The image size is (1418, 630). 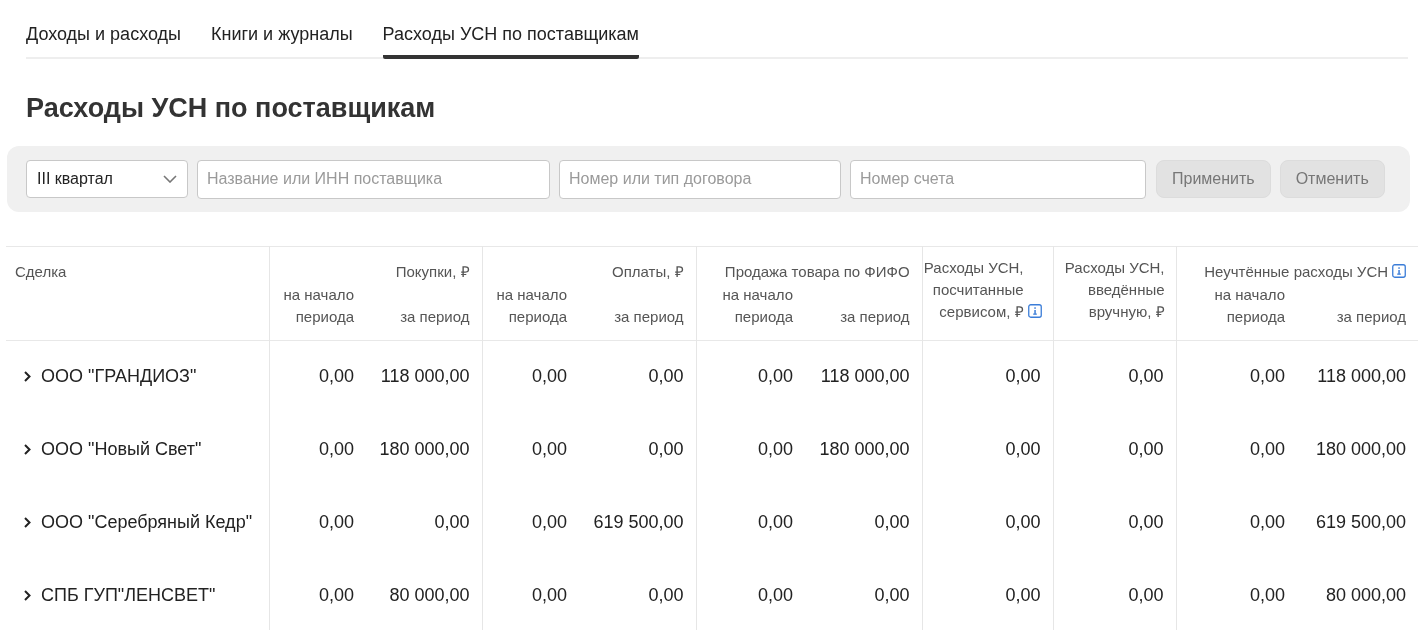 What do you see at coordinates (648, 271) in the screenshot?
I see `column-header: Оплаты, ₽` at bounding box center [648, 271].